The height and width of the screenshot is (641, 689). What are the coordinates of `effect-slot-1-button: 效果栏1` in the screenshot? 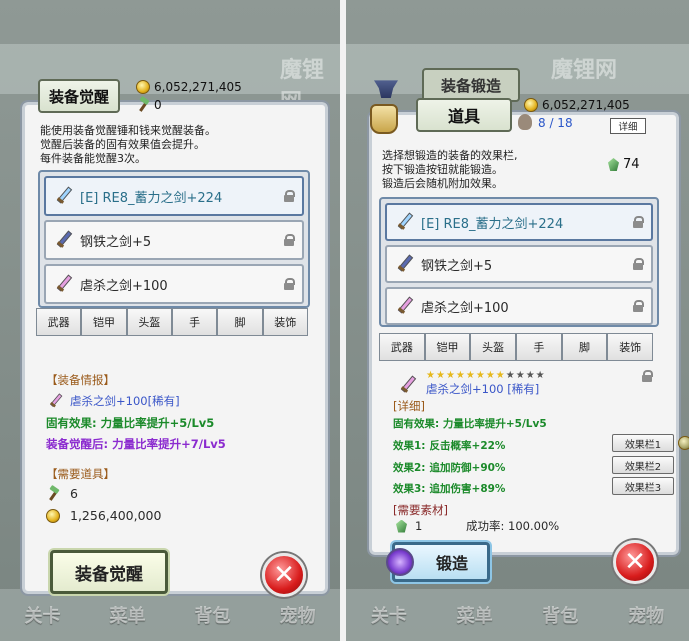 It's located at (643, 443).